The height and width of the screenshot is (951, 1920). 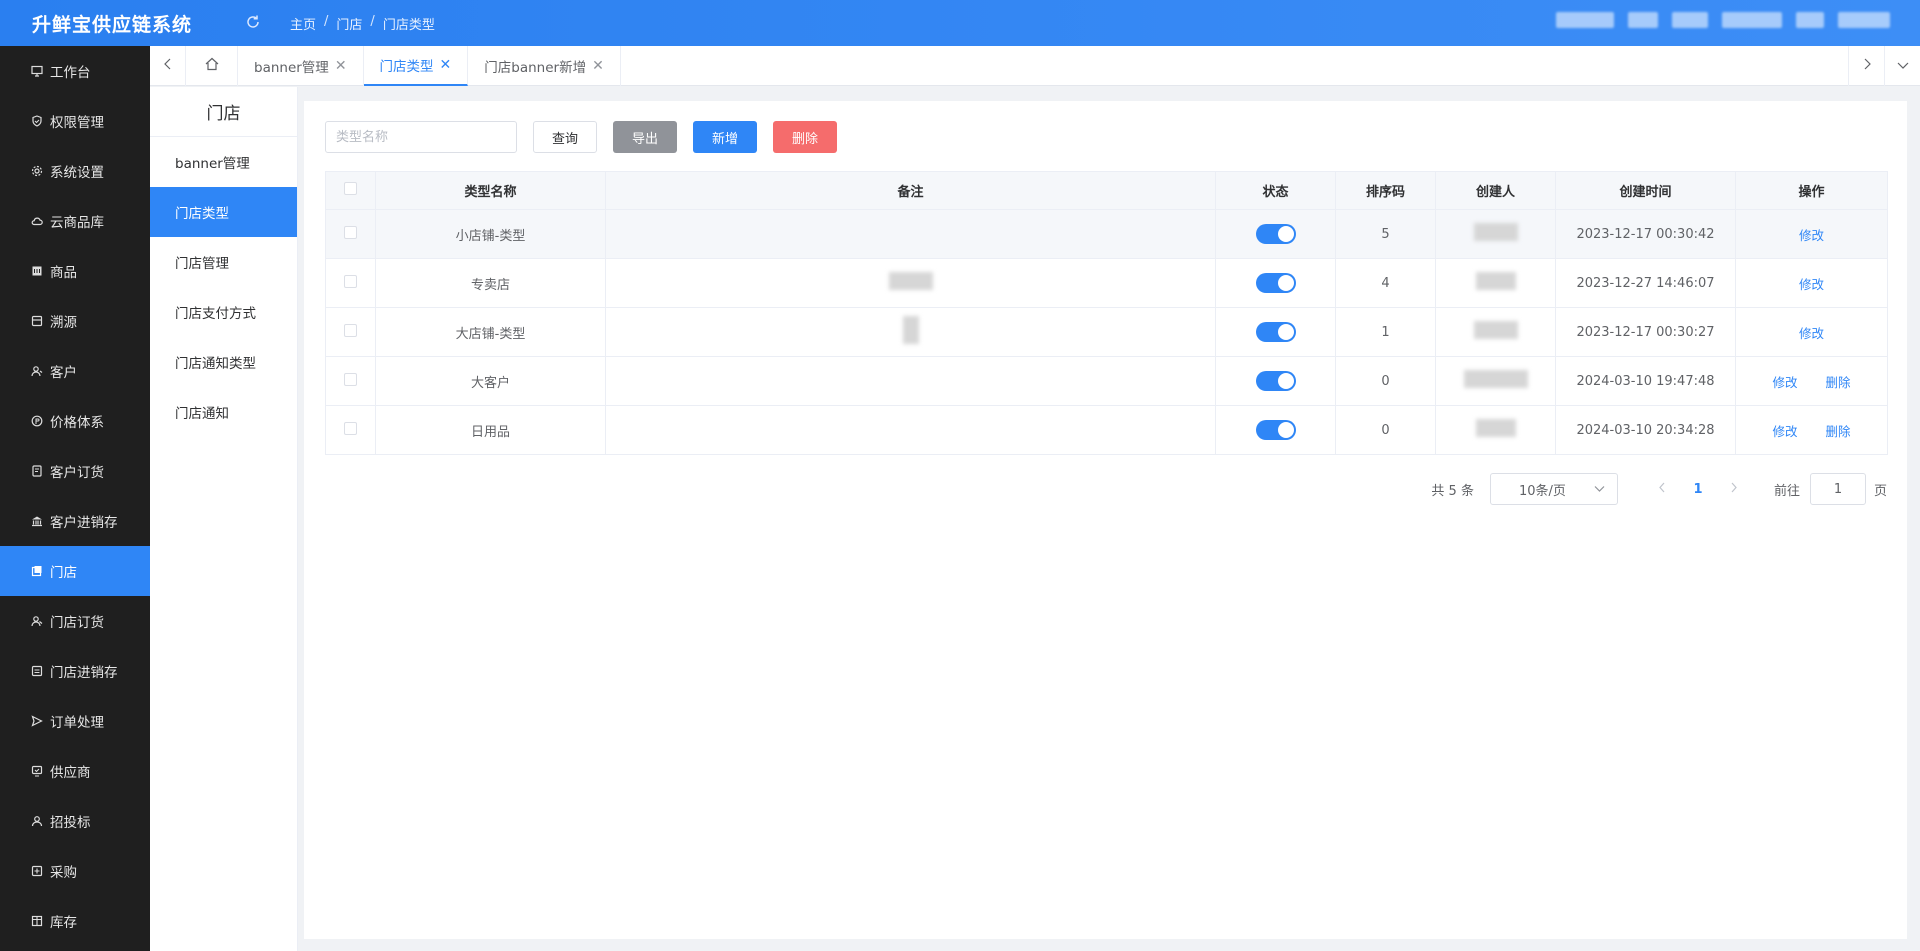 I want to click on sidebar-item-customer-order: 客户订货, so click(x=75, y=471).